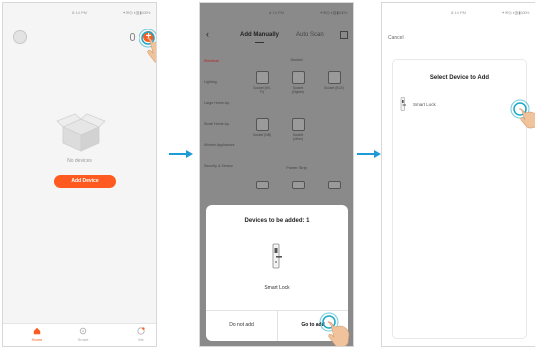 This screenshot has height=349, width=535. What do you see at coordinates (459, 78) in the screenshot?
I see `panel-title: Select Device to Add` at bounding box center [459, 78].